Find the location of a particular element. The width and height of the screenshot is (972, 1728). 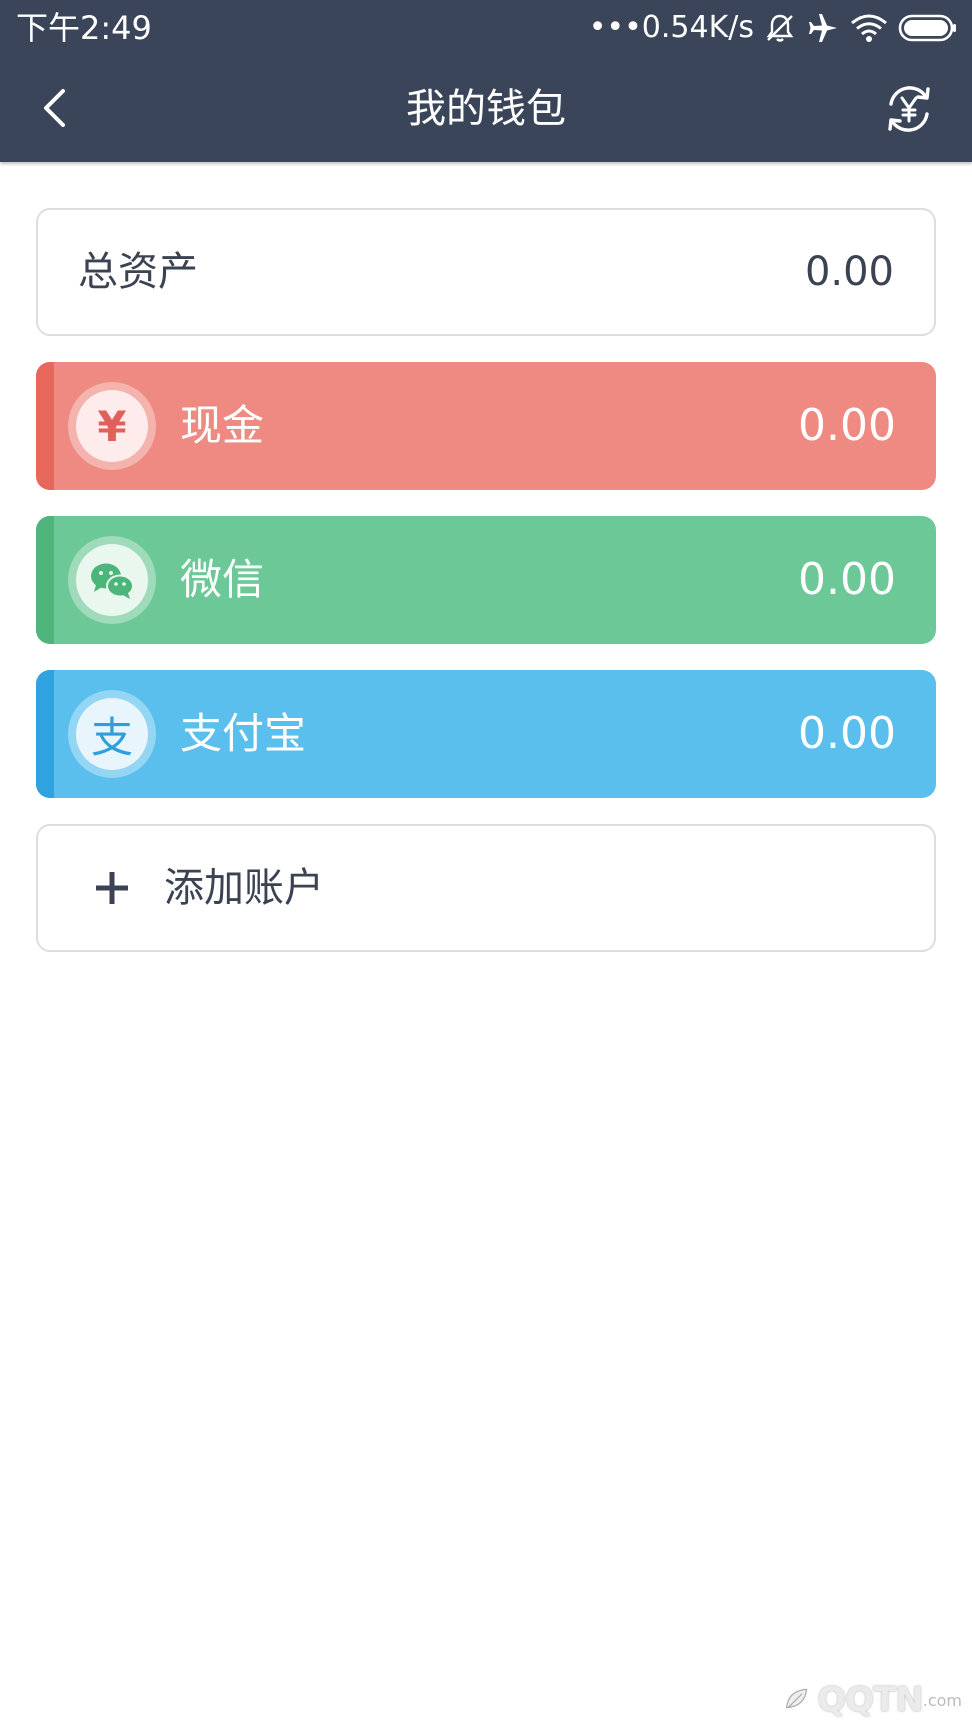

leaf-logo-icon is located at coordinates (796, 1698).